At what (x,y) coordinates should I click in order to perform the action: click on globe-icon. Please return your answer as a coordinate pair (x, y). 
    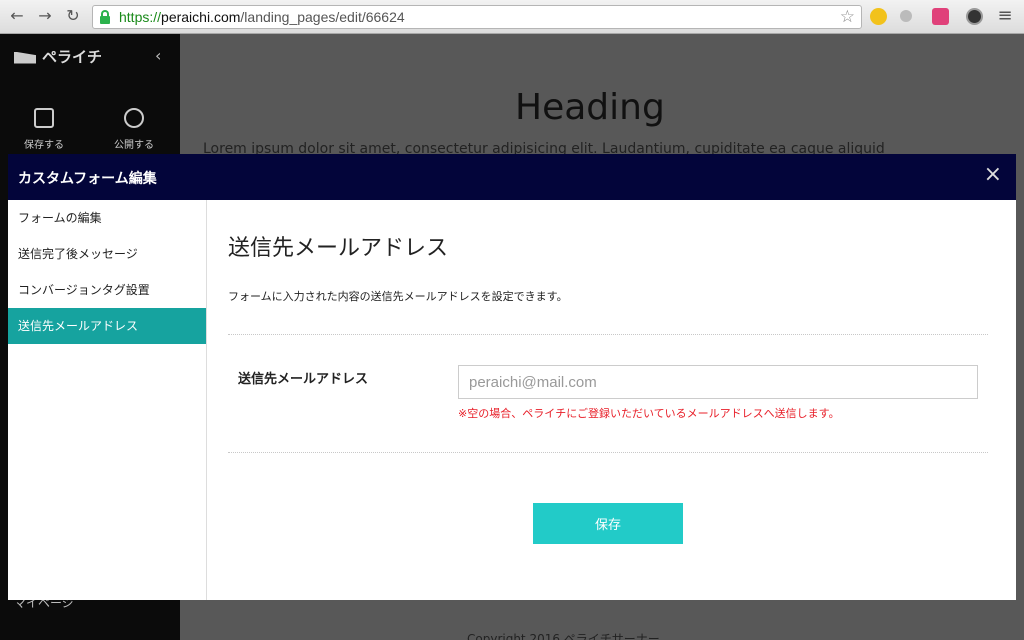
    Looking at the image, I should click on (134, 118).